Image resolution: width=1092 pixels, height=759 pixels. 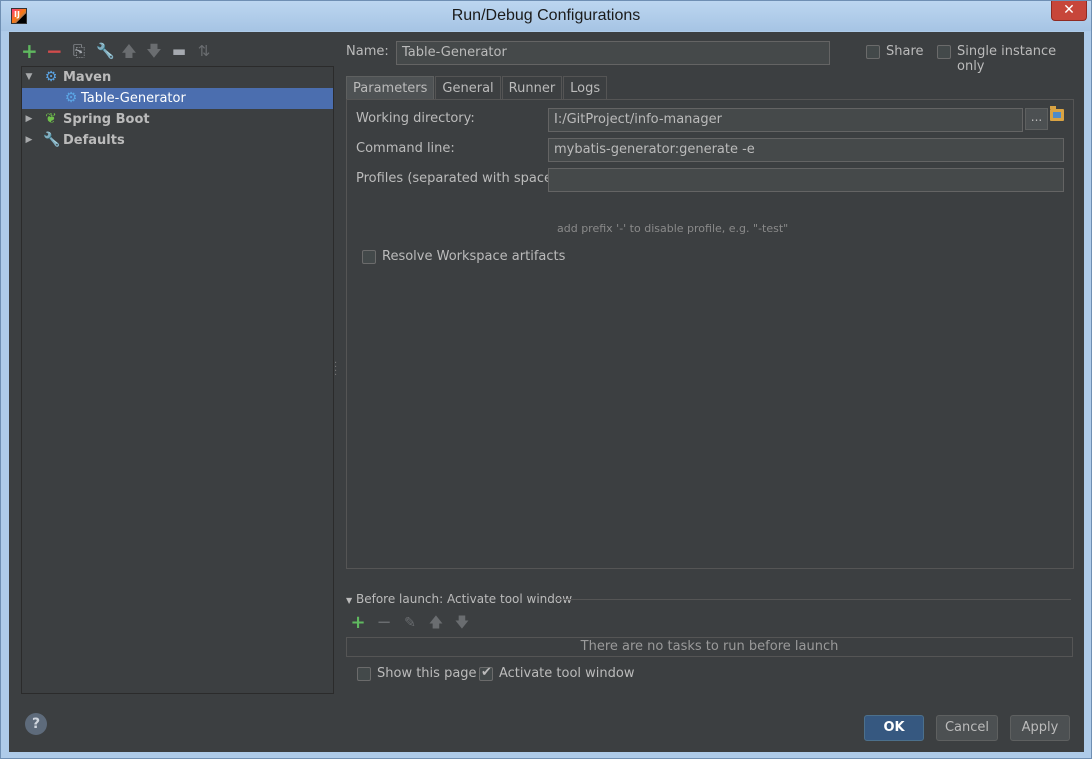 I want to click on folder-icon: ▬, so click(x=179, y=51).